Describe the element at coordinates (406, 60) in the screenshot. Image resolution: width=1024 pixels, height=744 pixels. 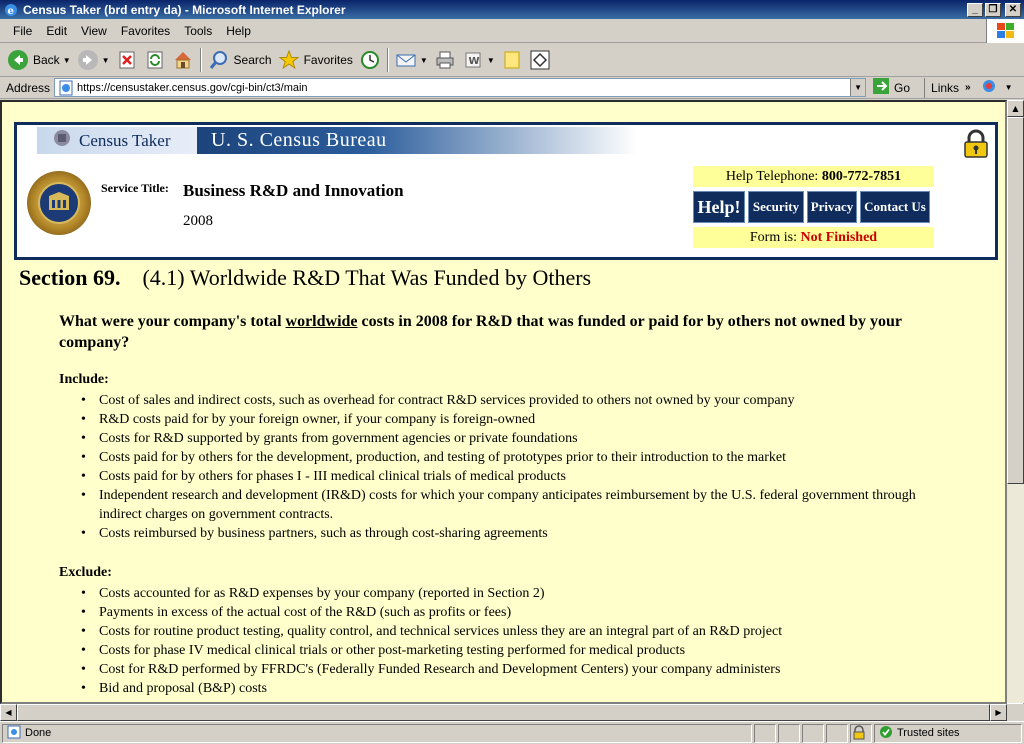
I see `mail-icon` at that location.